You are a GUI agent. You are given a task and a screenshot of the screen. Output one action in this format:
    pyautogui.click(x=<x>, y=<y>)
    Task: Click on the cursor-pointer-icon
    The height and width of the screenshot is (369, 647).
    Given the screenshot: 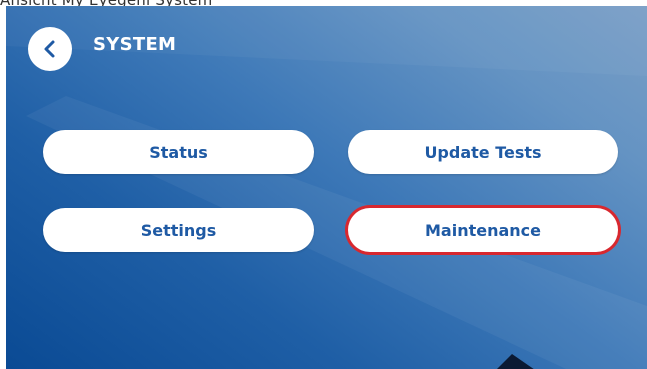 What is the action you would take?
    pyautogui.click(x=515, y=361)
    